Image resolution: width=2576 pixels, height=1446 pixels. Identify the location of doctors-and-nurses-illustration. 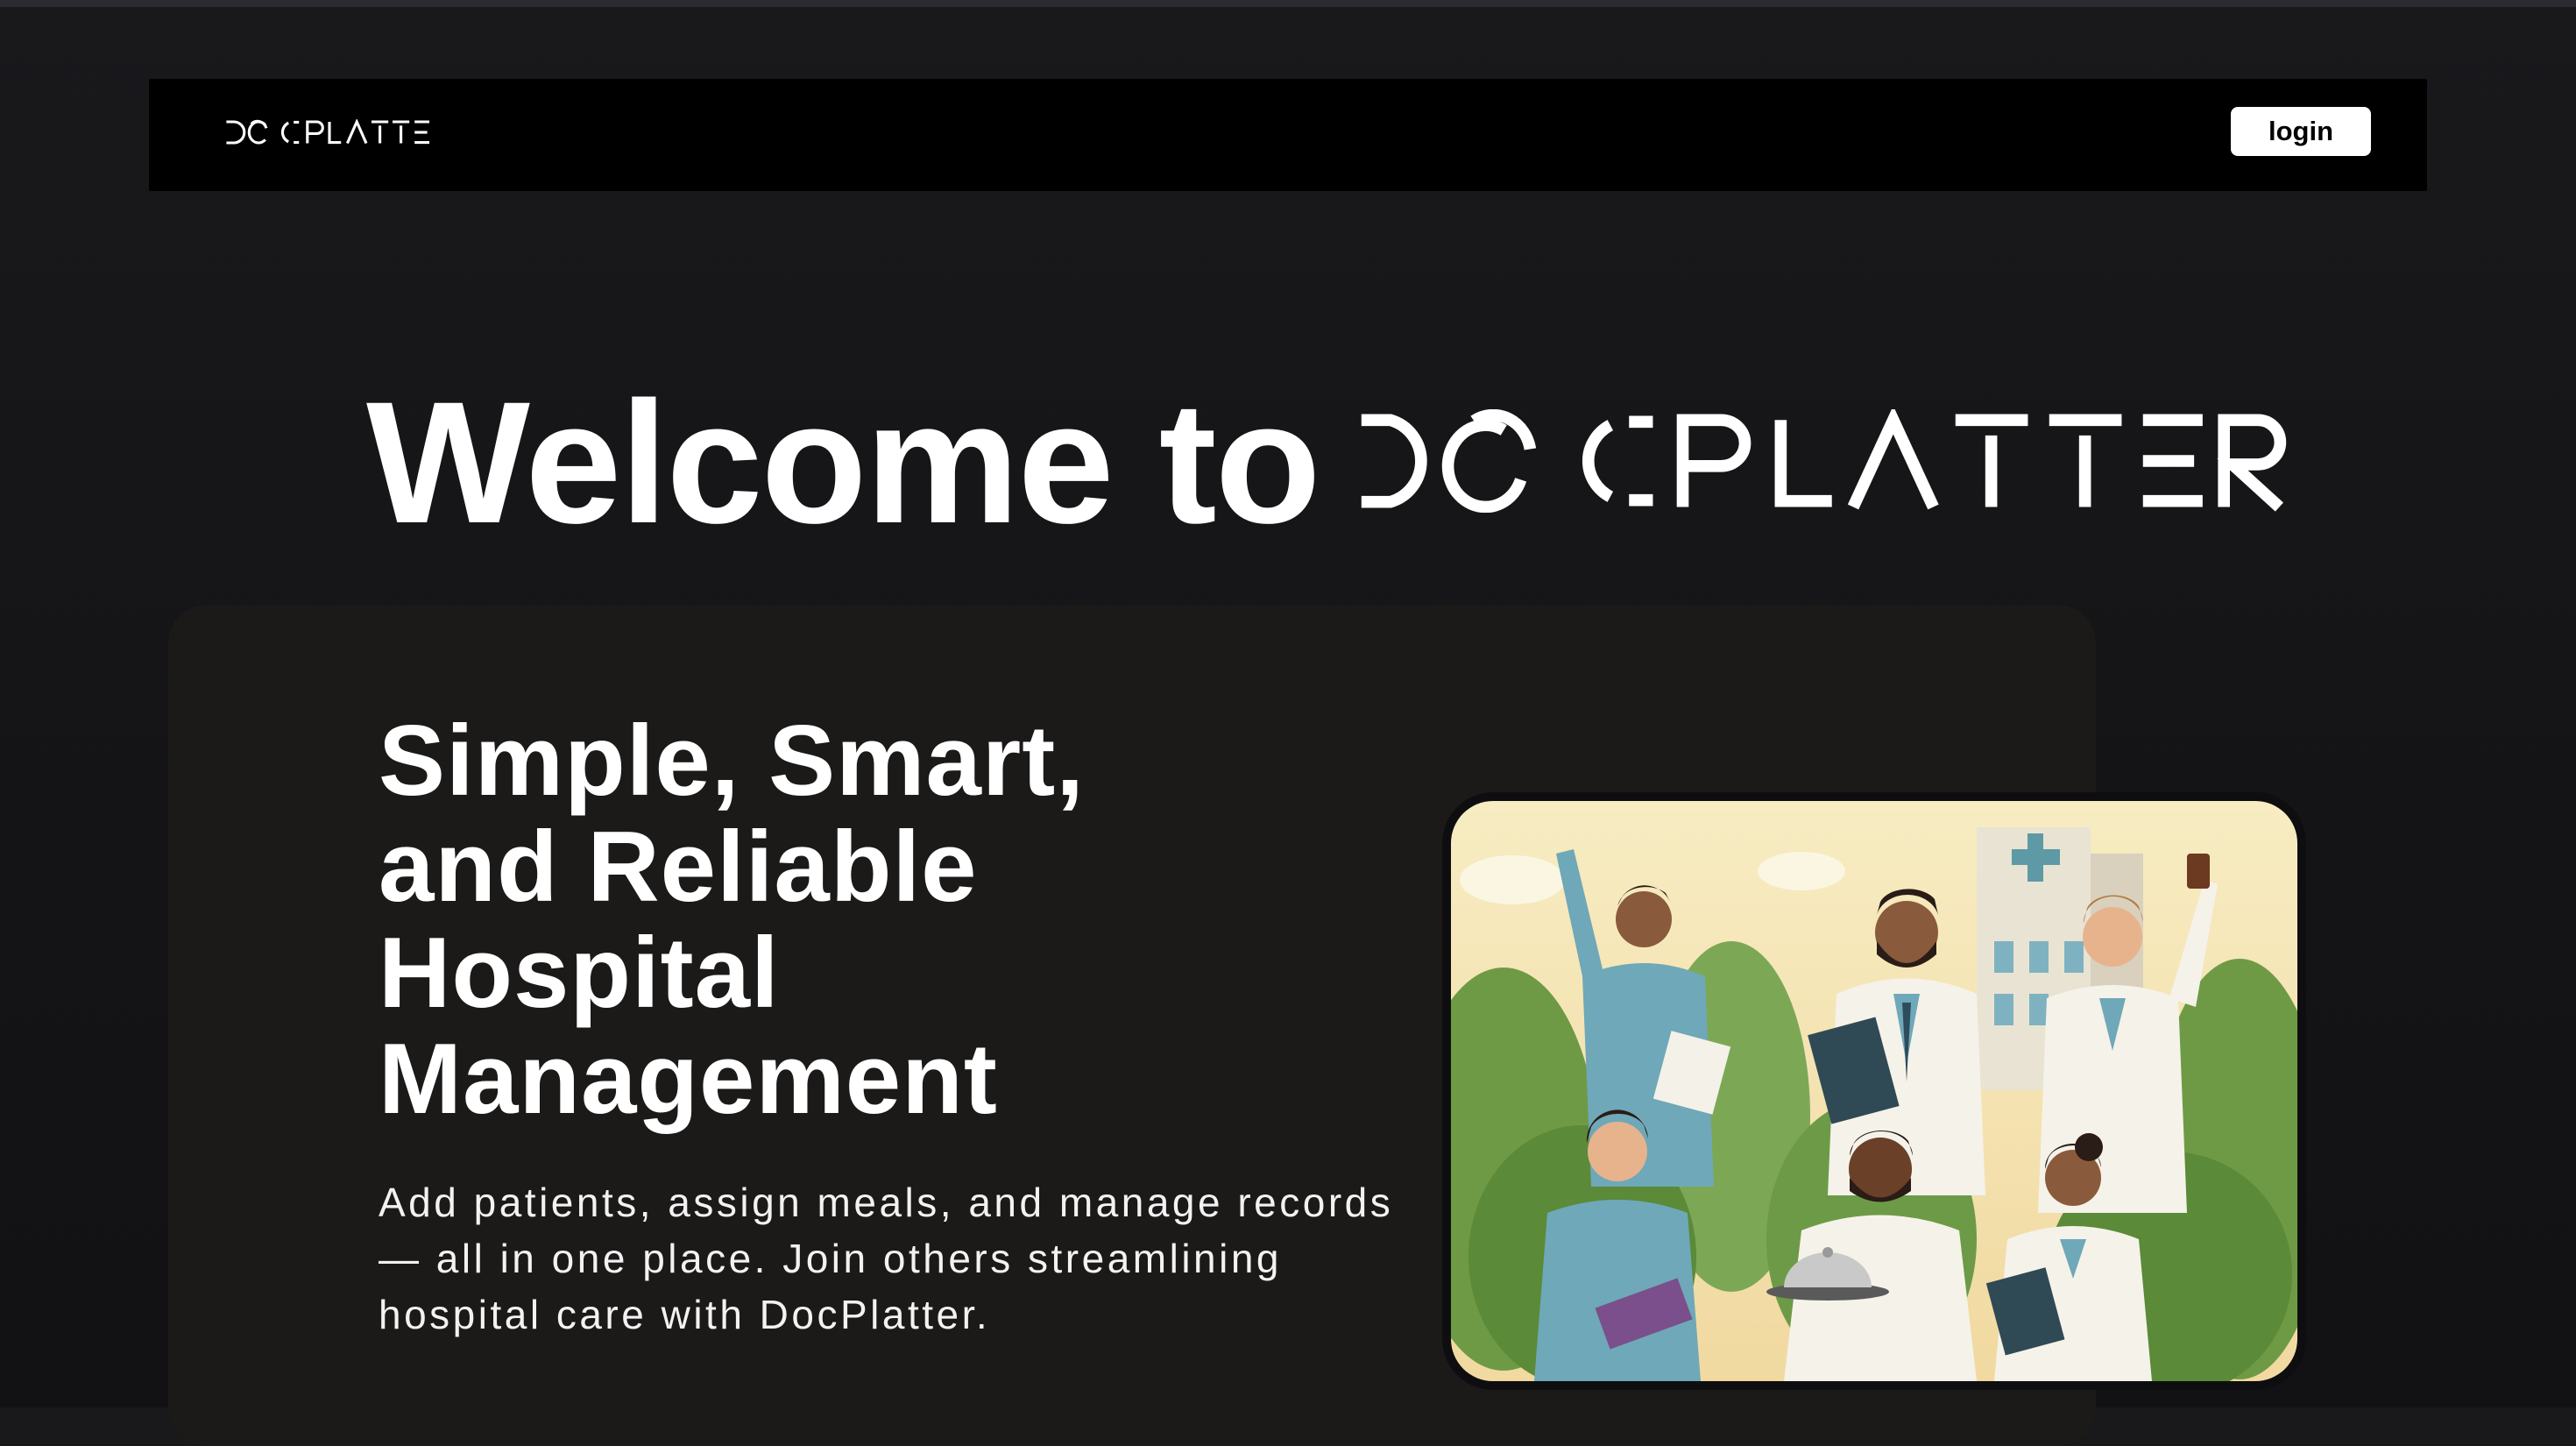
(1874, 1091).